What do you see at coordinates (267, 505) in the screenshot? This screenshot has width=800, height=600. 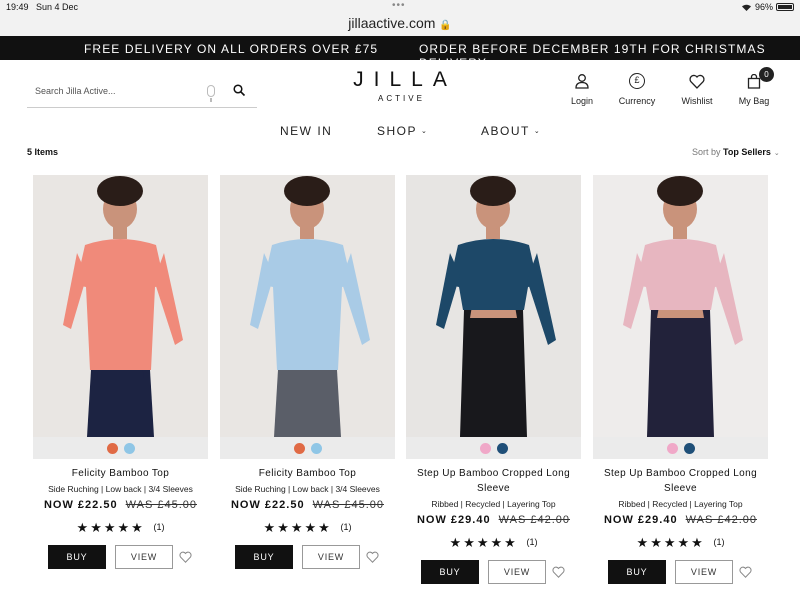 I see `price-now: NOW £22.50` at bounding box center [267, 505].